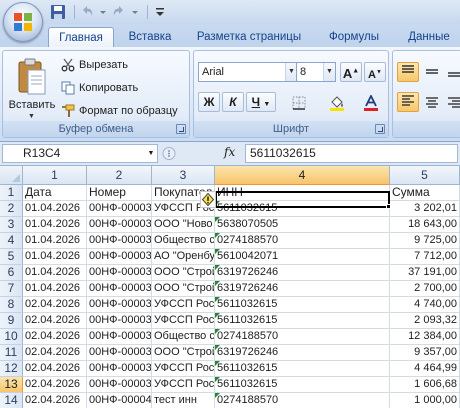  Describe the element at coordinates (94, 65) in the screenshot. I see `cut-button: Вырезать` at that location.